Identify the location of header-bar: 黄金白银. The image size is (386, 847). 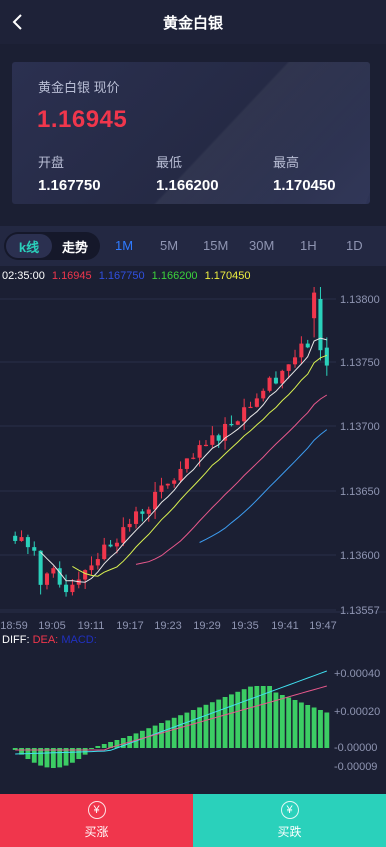
(193, 22).